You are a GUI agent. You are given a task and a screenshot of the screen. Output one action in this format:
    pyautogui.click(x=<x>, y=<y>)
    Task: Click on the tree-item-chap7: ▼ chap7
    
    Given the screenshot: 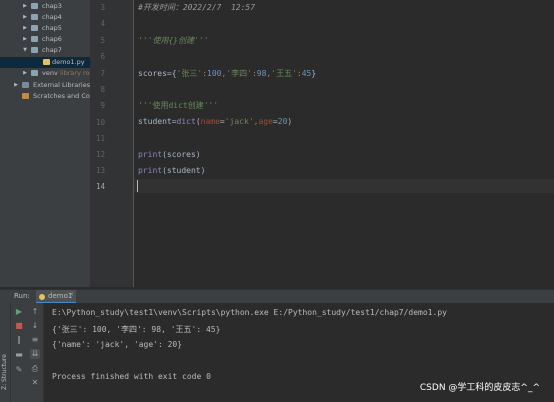 What is the action you would take?
    pyautogui.click(x=45, y=50)
    